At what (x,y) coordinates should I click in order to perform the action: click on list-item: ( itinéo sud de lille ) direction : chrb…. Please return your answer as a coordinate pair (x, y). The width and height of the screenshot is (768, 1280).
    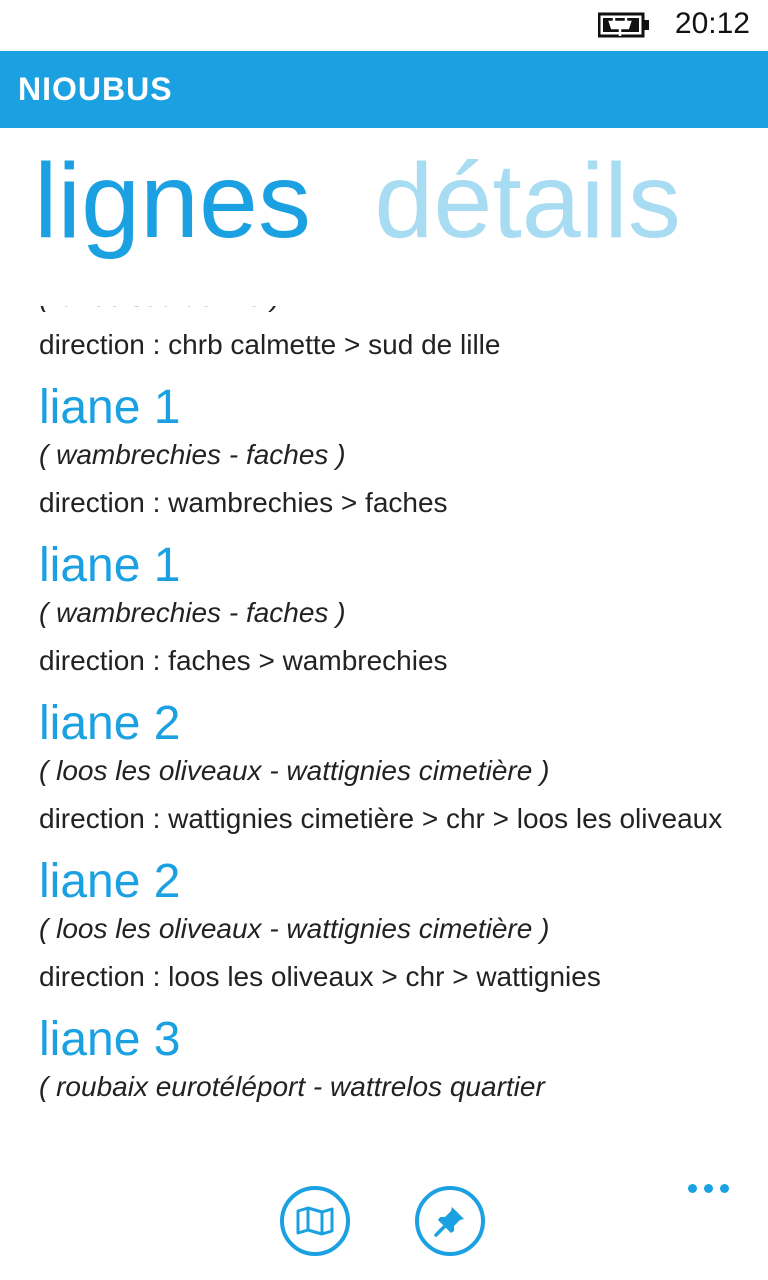
    Looking at the image, I should click on (384, 342).